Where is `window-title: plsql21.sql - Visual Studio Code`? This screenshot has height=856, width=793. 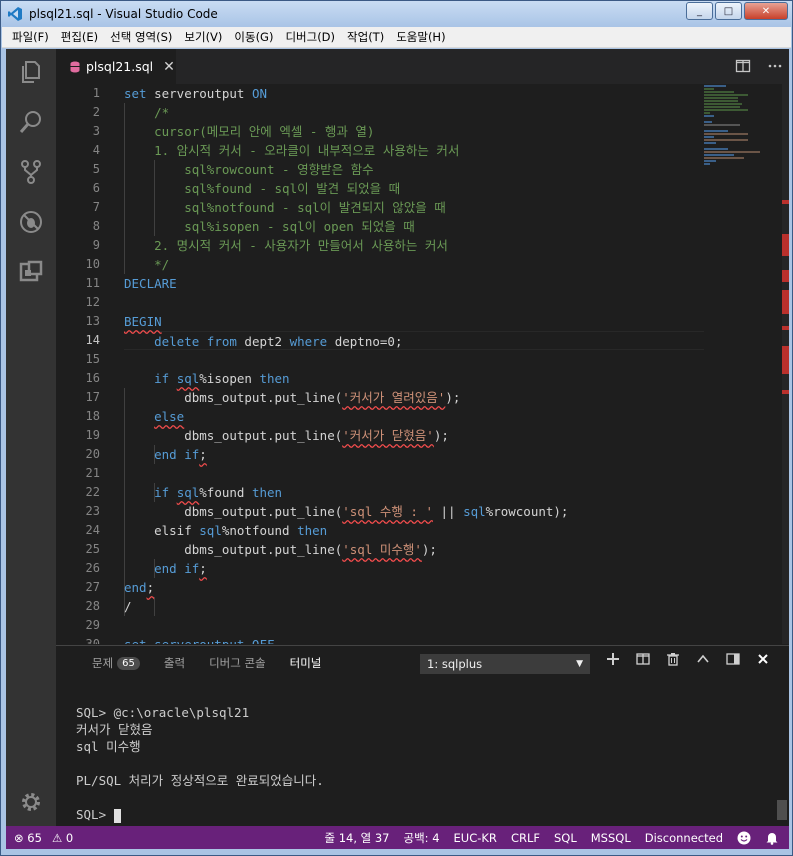 window-title: plsql21.sql - Visual Studio Code is located at coordinates (123, 14).